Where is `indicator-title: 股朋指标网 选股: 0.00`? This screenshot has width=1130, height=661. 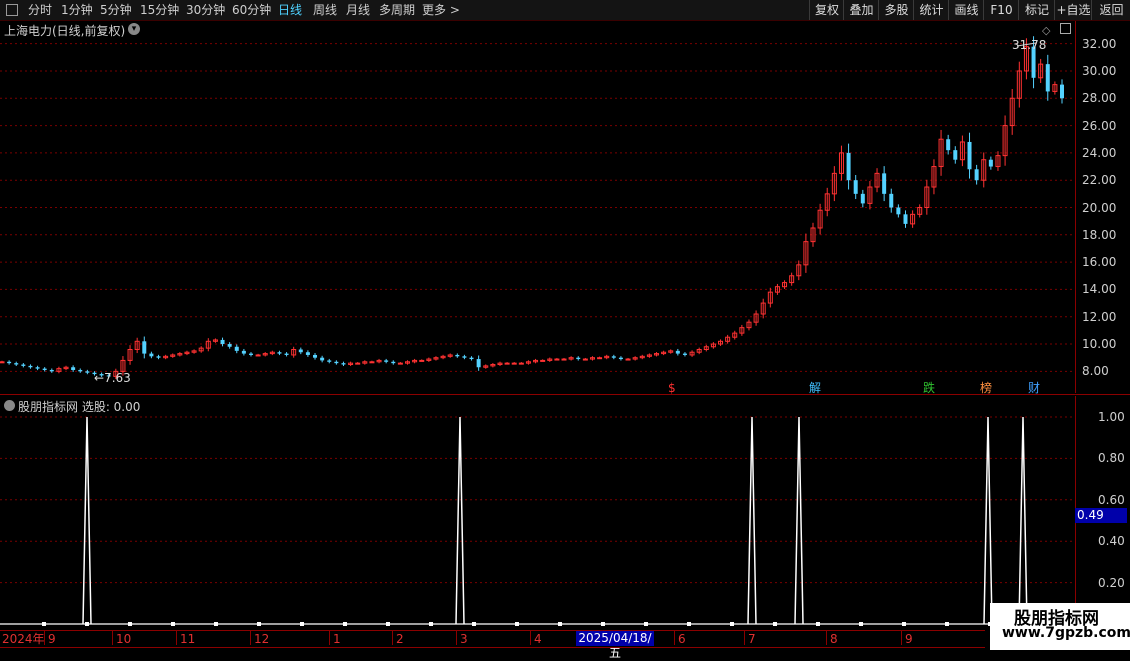 indicator-title: 股朋指标网 选股: 0.00 is located at coordinates (79, 407).